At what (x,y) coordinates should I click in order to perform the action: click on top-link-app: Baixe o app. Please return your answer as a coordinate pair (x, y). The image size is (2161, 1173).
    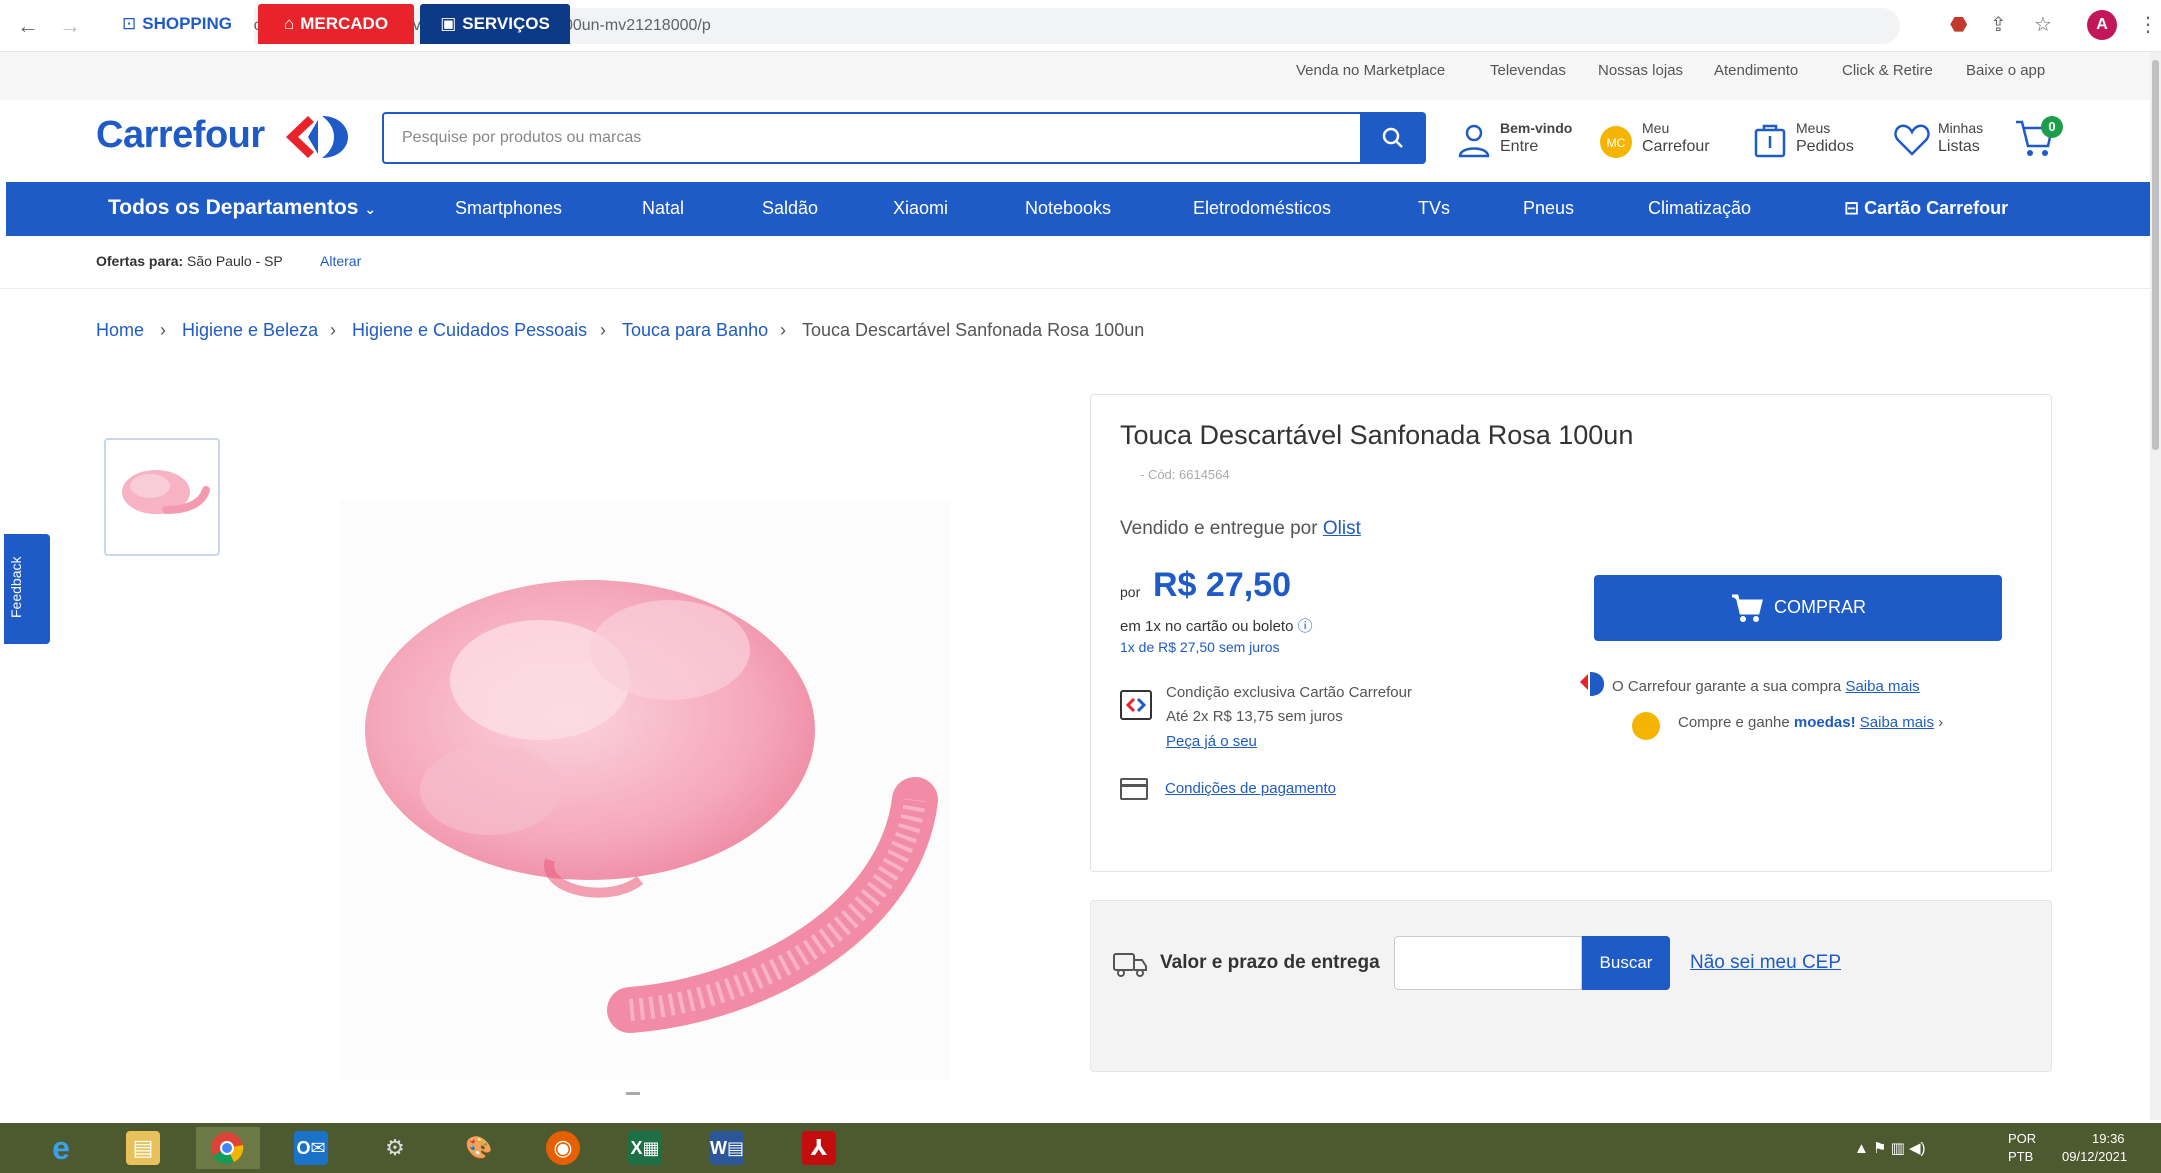
    Looking at the image, I should click on (2005, 70).